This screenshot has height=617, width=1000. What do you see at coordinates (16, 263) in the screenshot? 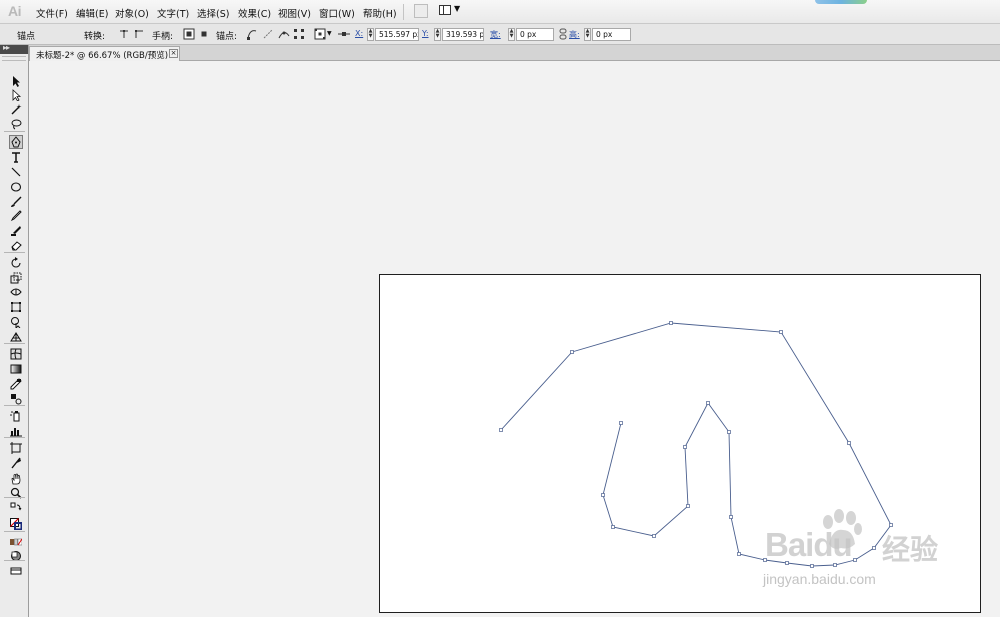
I see `rotate-tool-icon` at bounding box center [16, 263].